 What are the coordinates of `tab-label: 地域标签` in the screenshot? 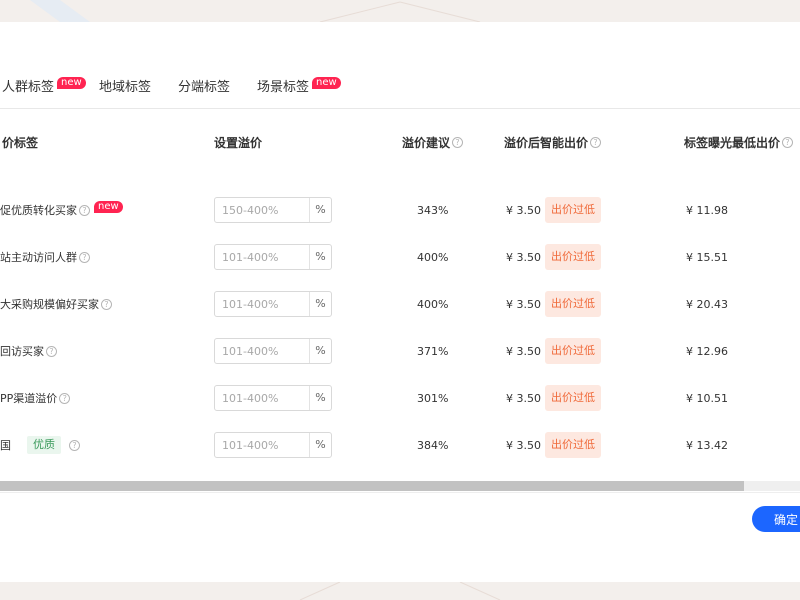 It's located at (125, 87).